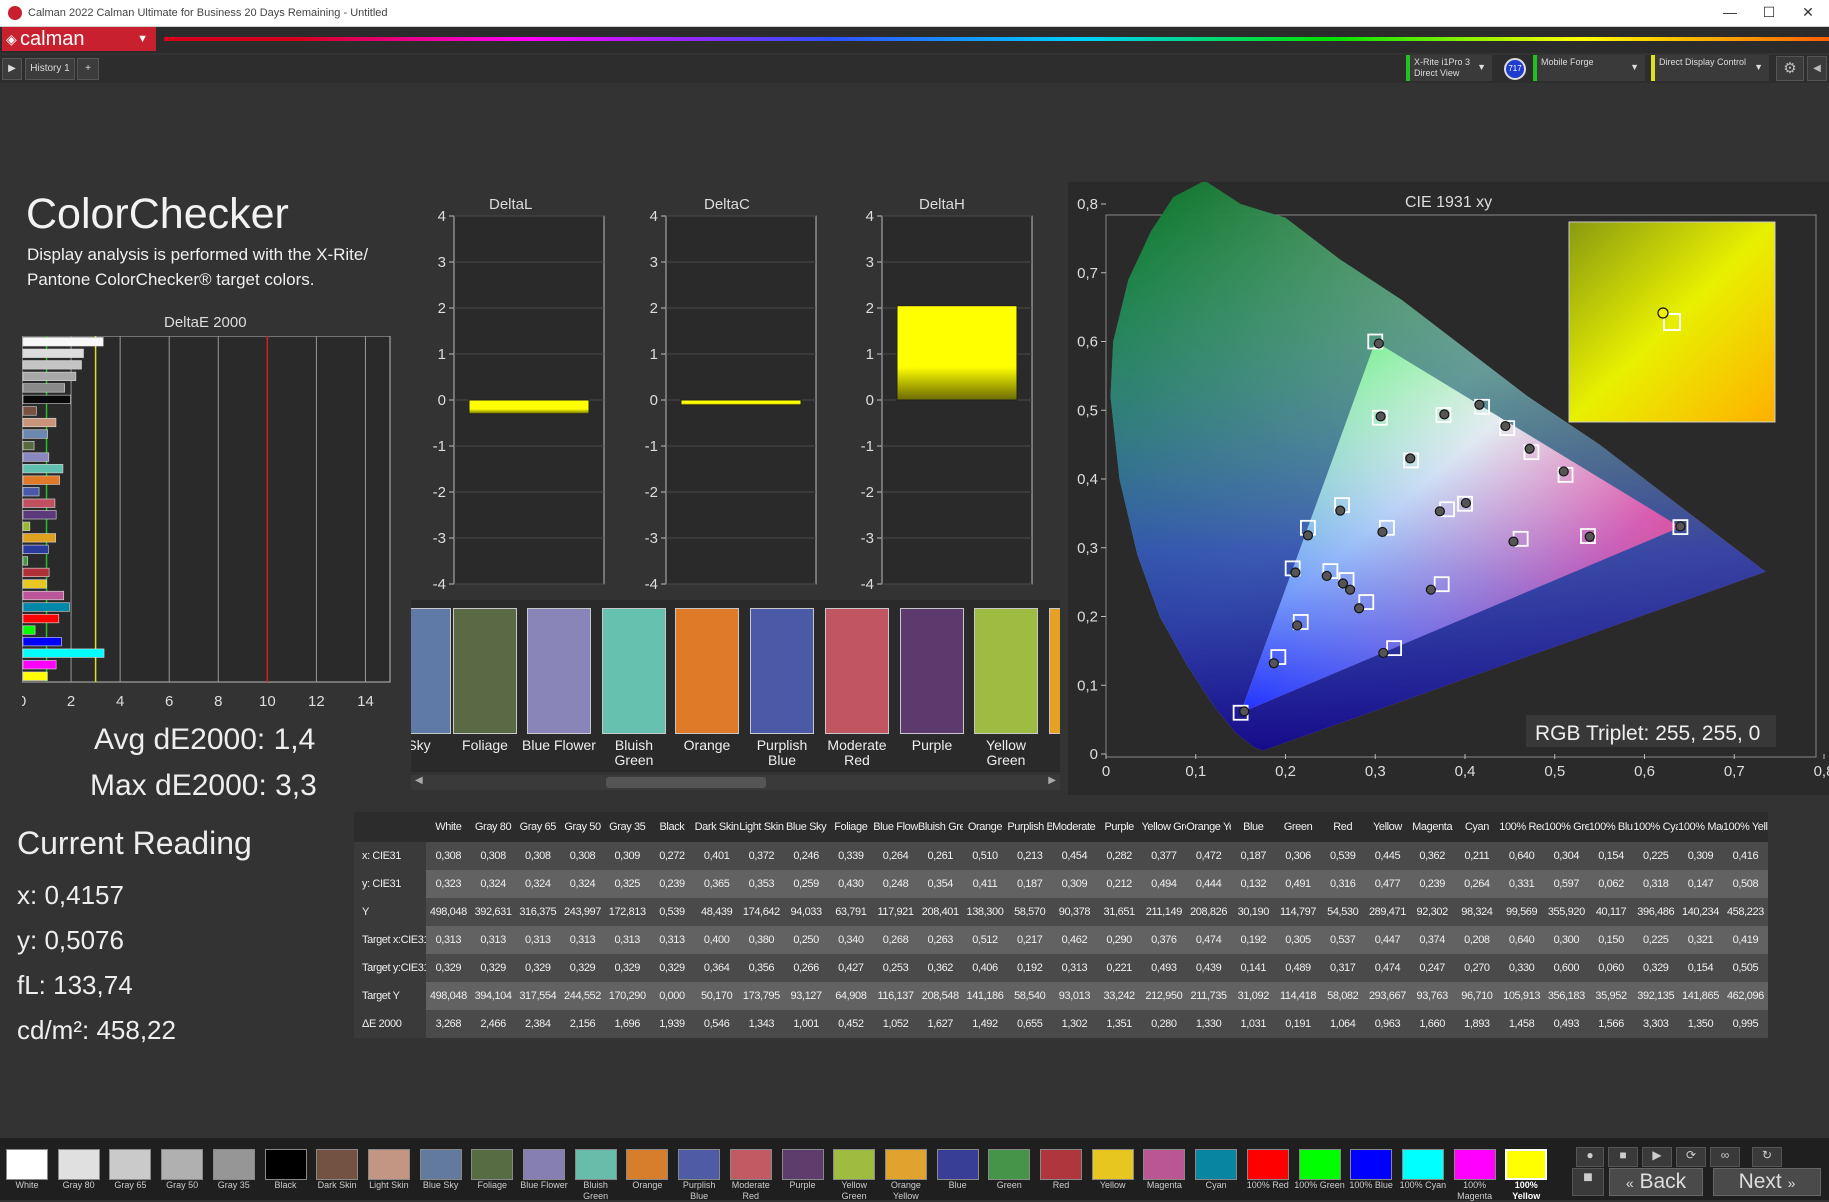 This screenshot has height=1202, width=1829. I want to click on source-selector: Mobile Forge ▼, so click(1589, 68).